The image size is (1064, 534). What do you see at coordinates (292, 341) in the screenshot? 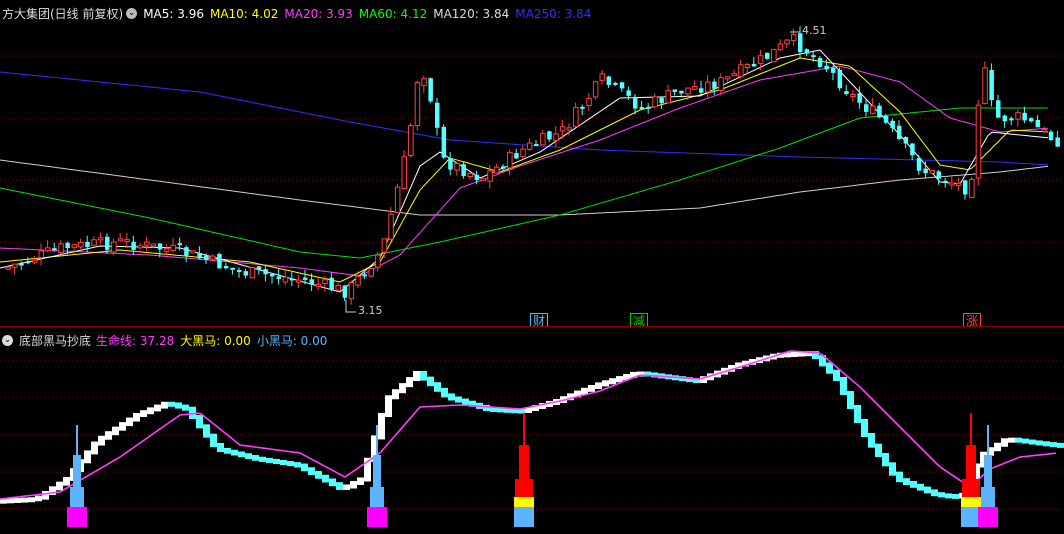
I see `small-horse-label: 小黑马: 0.00` at bounding box center [292, 341].